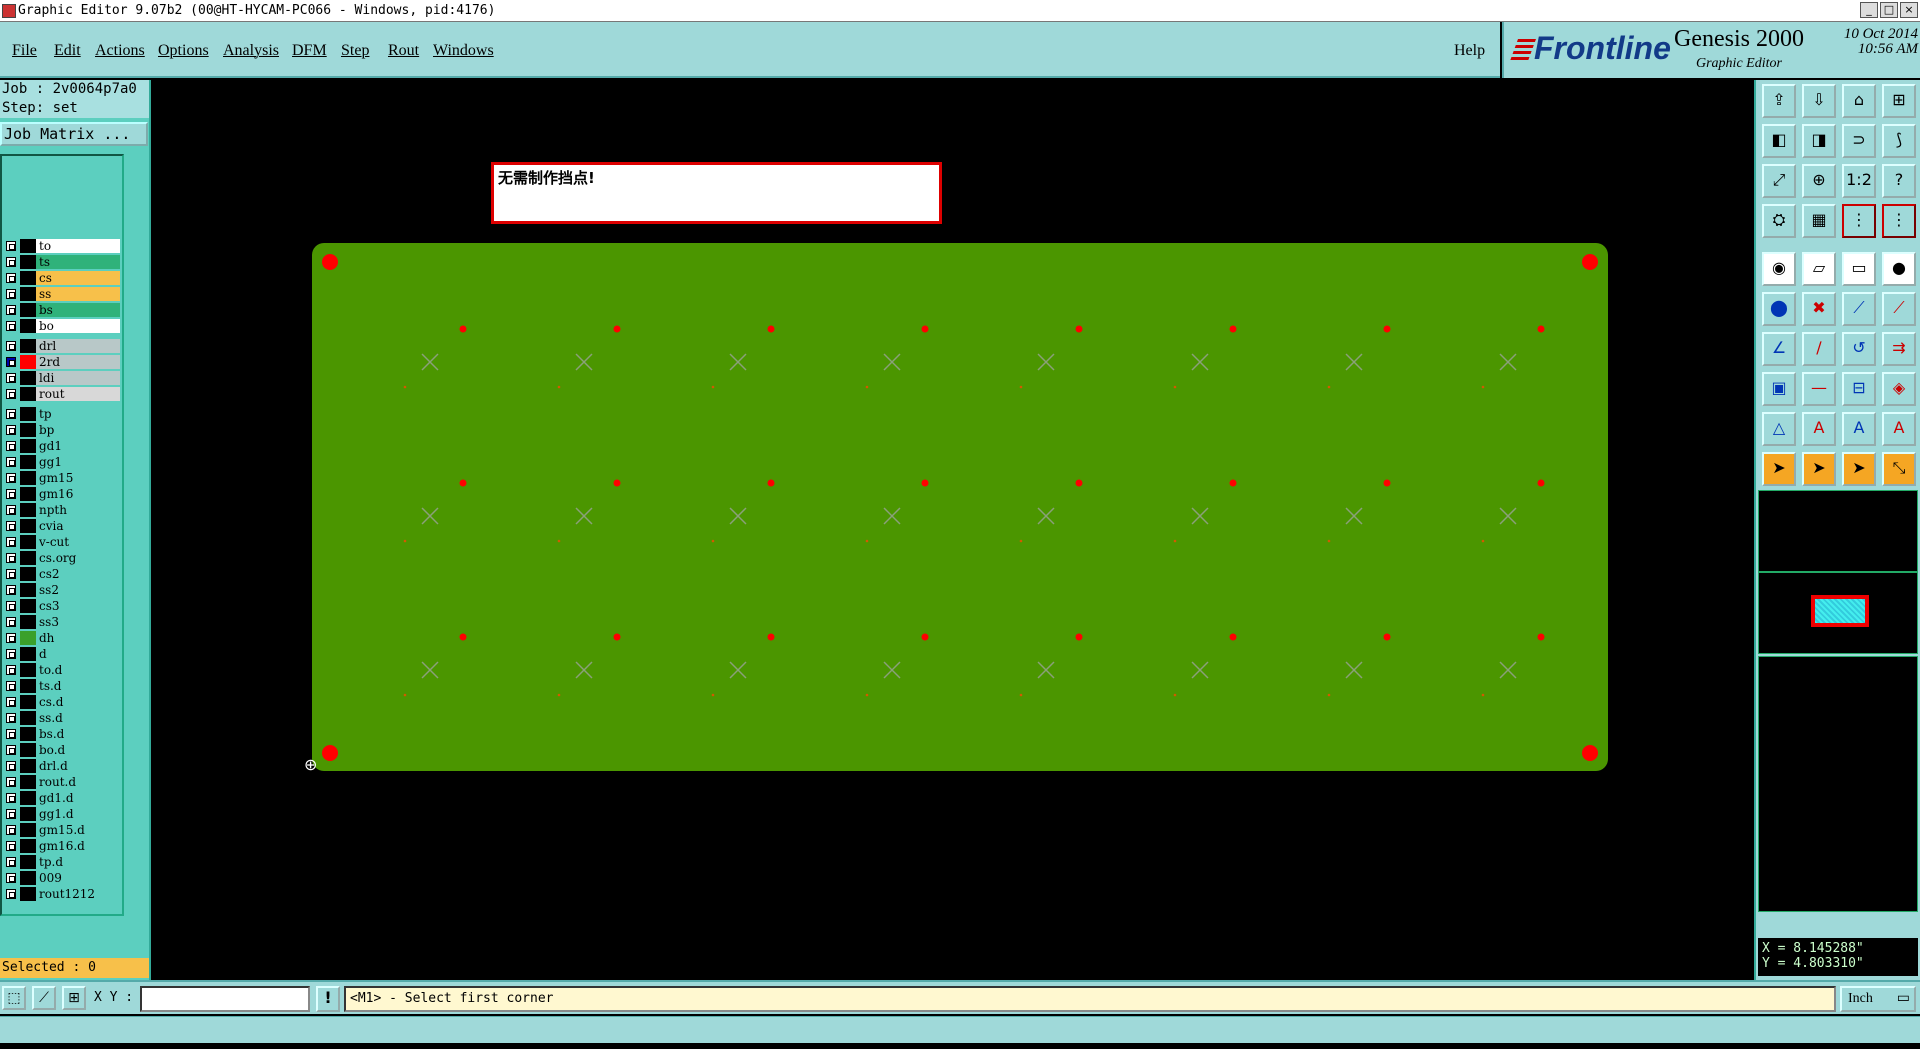  Describe the element at coordinates (1819, 221) in the screenshot. I see `grid-icon: ▦` at that location.